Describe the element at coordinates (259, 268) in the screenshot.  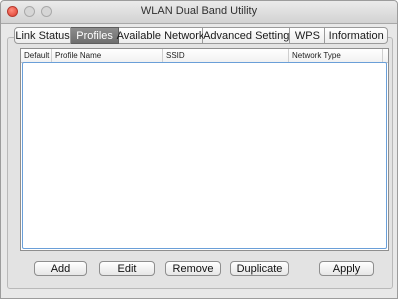
I see `duplicate-button: Duplicate` at that location.